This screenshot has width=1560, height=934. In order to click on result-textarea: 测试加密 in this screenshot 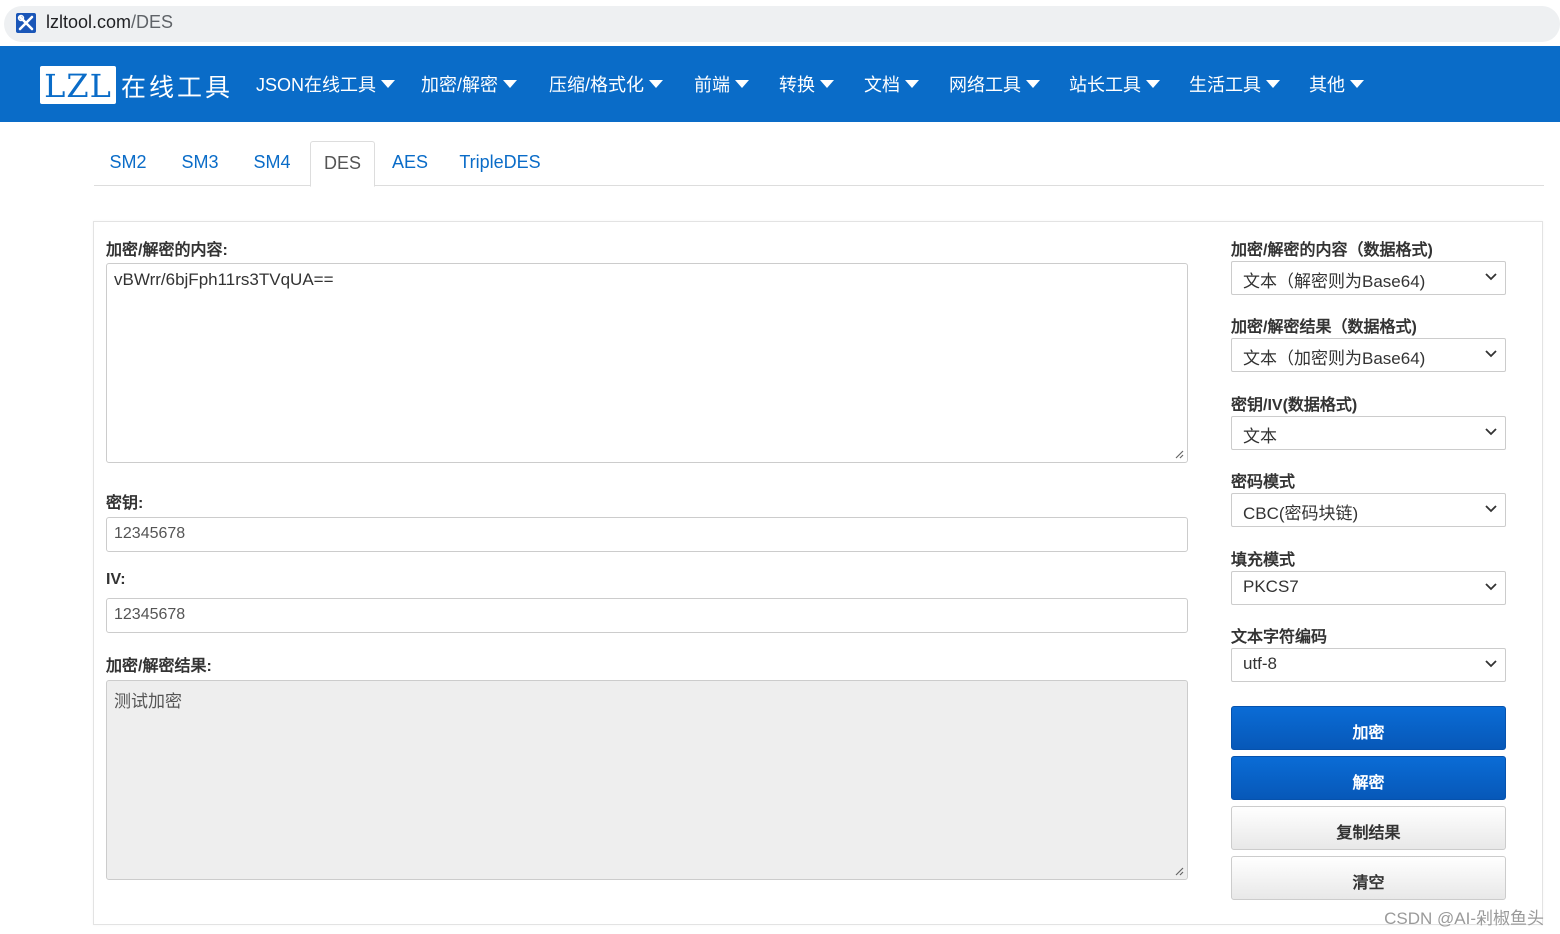, I will do `click(647, 780)`.